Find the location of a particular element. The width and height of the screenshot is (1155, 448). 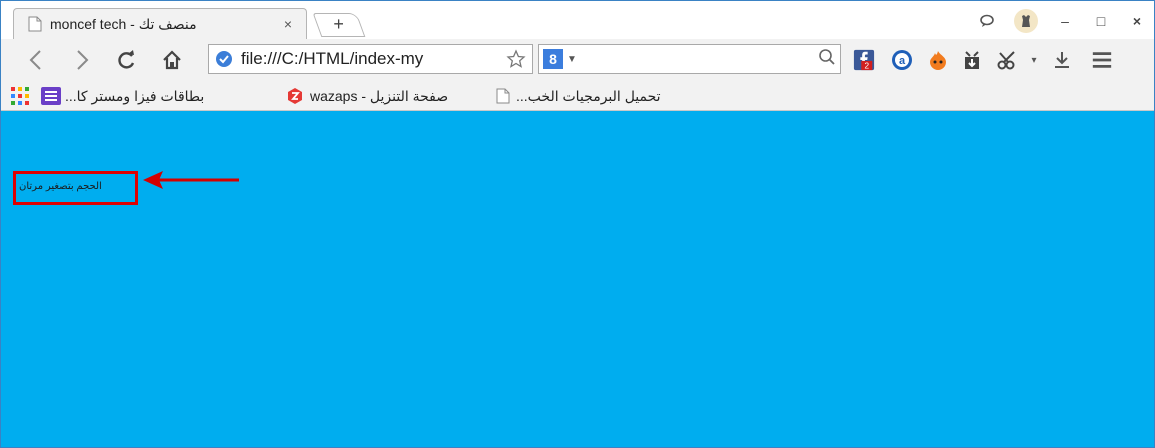

download-icon is located at coordinates (1062, 60).